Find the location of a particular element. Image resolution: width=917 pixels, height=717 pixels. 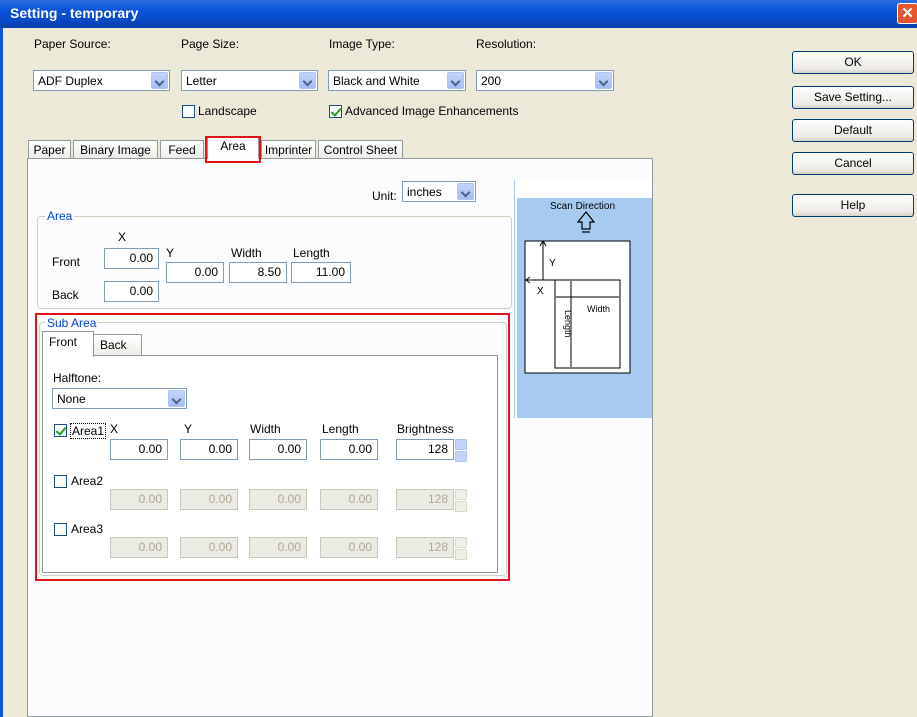

area2-x-field: 0.00 is located at coordinates (139, 499).